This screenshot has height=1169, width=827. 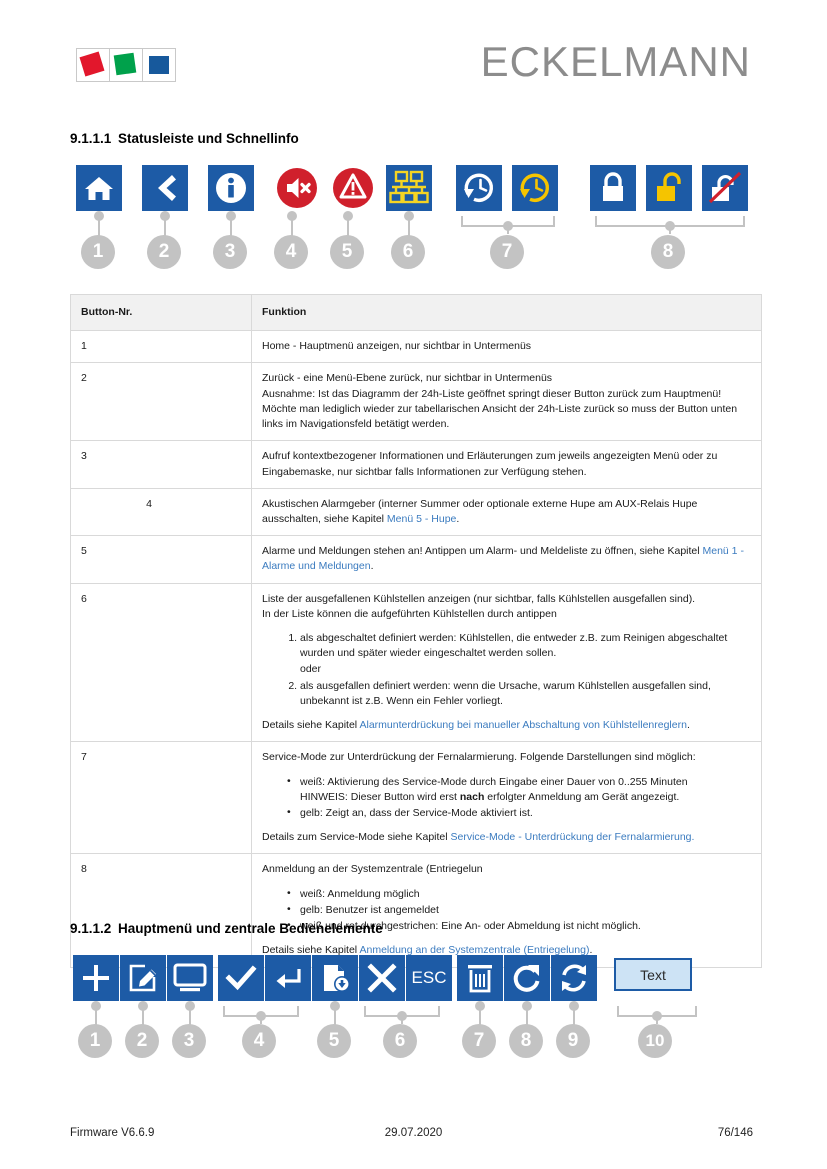 What do you see at coordinates (98, 252) in the screenshot?
I see `callout-number-1: 1` at bounding box center [98, 252].